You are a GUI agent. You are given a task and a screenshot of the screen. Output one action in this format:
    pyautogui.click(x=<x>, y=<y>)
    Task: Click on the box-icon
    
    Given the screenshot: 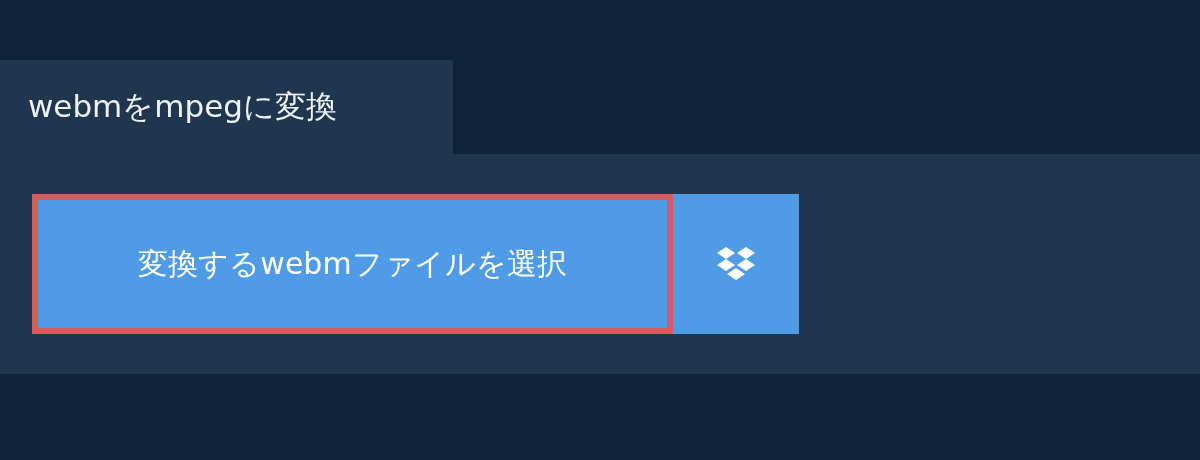 What is the action you would take?
    pyautogui.click(x=736, y=264)
    